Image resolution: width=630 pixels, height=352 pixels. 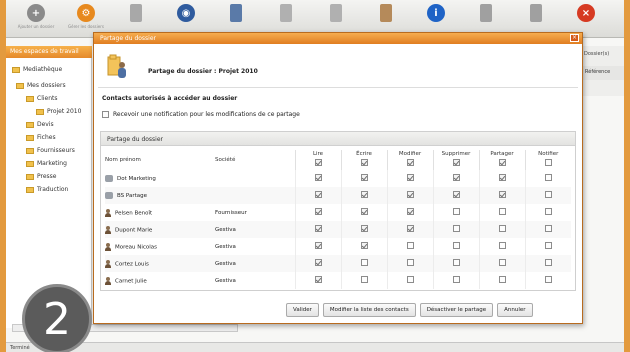 What do you see at coordinates (302, 310) in the screenshot?
I see `validate-button: Valider` at bounding box center [302, 310].